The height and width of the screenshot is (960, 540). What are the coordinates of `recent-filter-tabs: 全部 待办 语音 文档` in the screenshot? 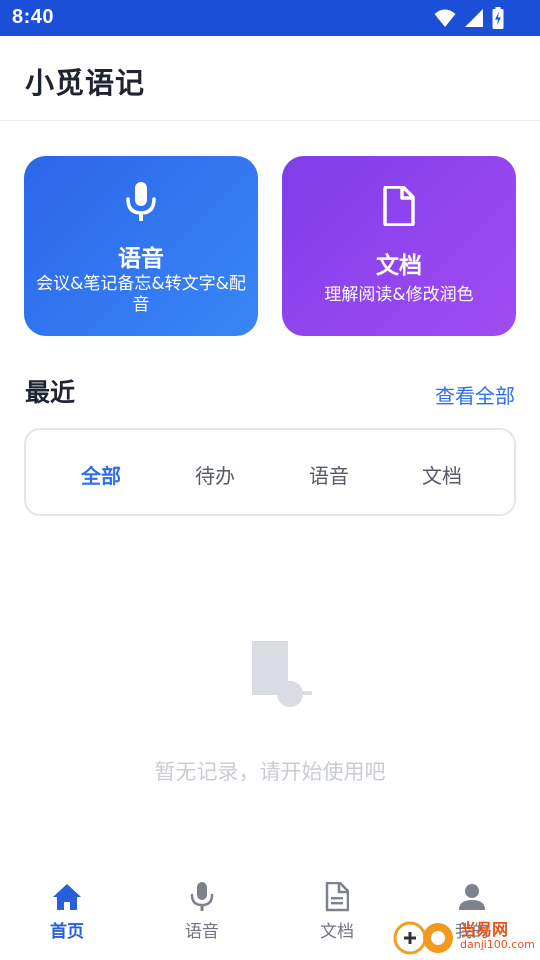 It's located at (270, 472).